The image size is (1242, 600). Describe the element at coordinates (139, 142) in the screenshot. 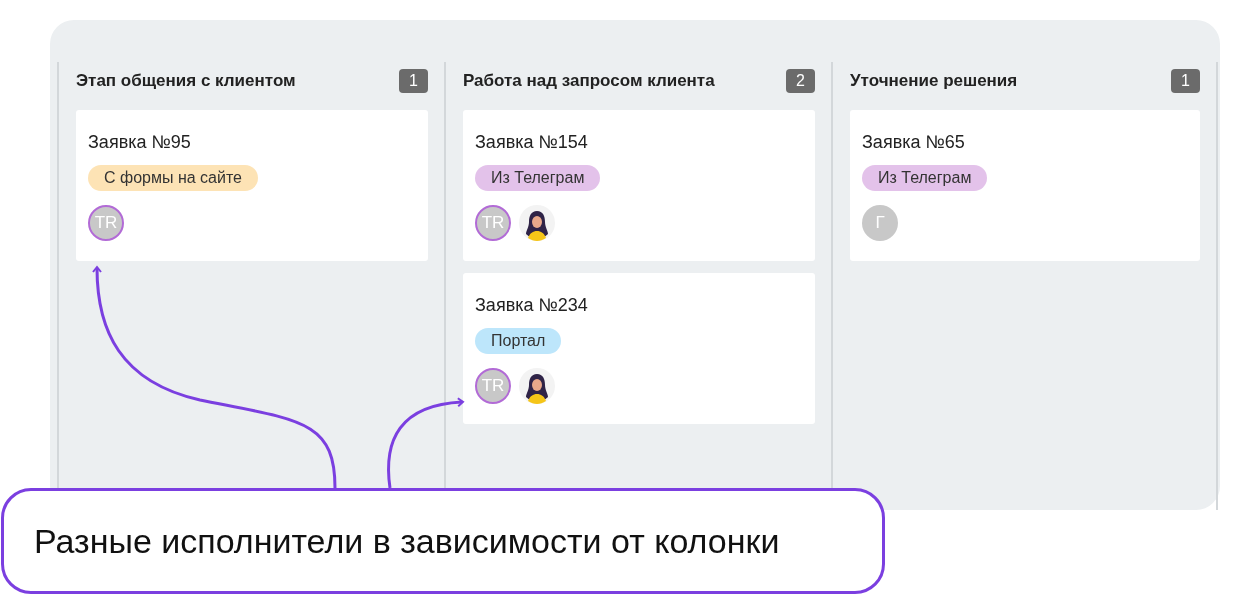

I see `card-title: Заявка №95` at that location.